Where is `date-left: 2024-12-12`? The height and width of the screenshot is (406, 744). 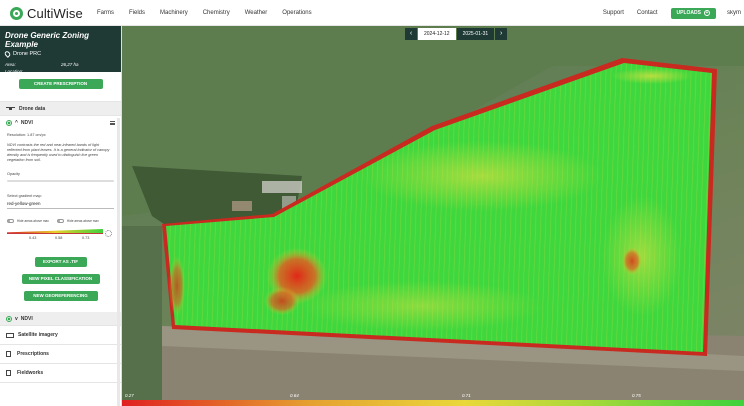
date-left: 2024-12-12 is located at coordinates (437, 34).